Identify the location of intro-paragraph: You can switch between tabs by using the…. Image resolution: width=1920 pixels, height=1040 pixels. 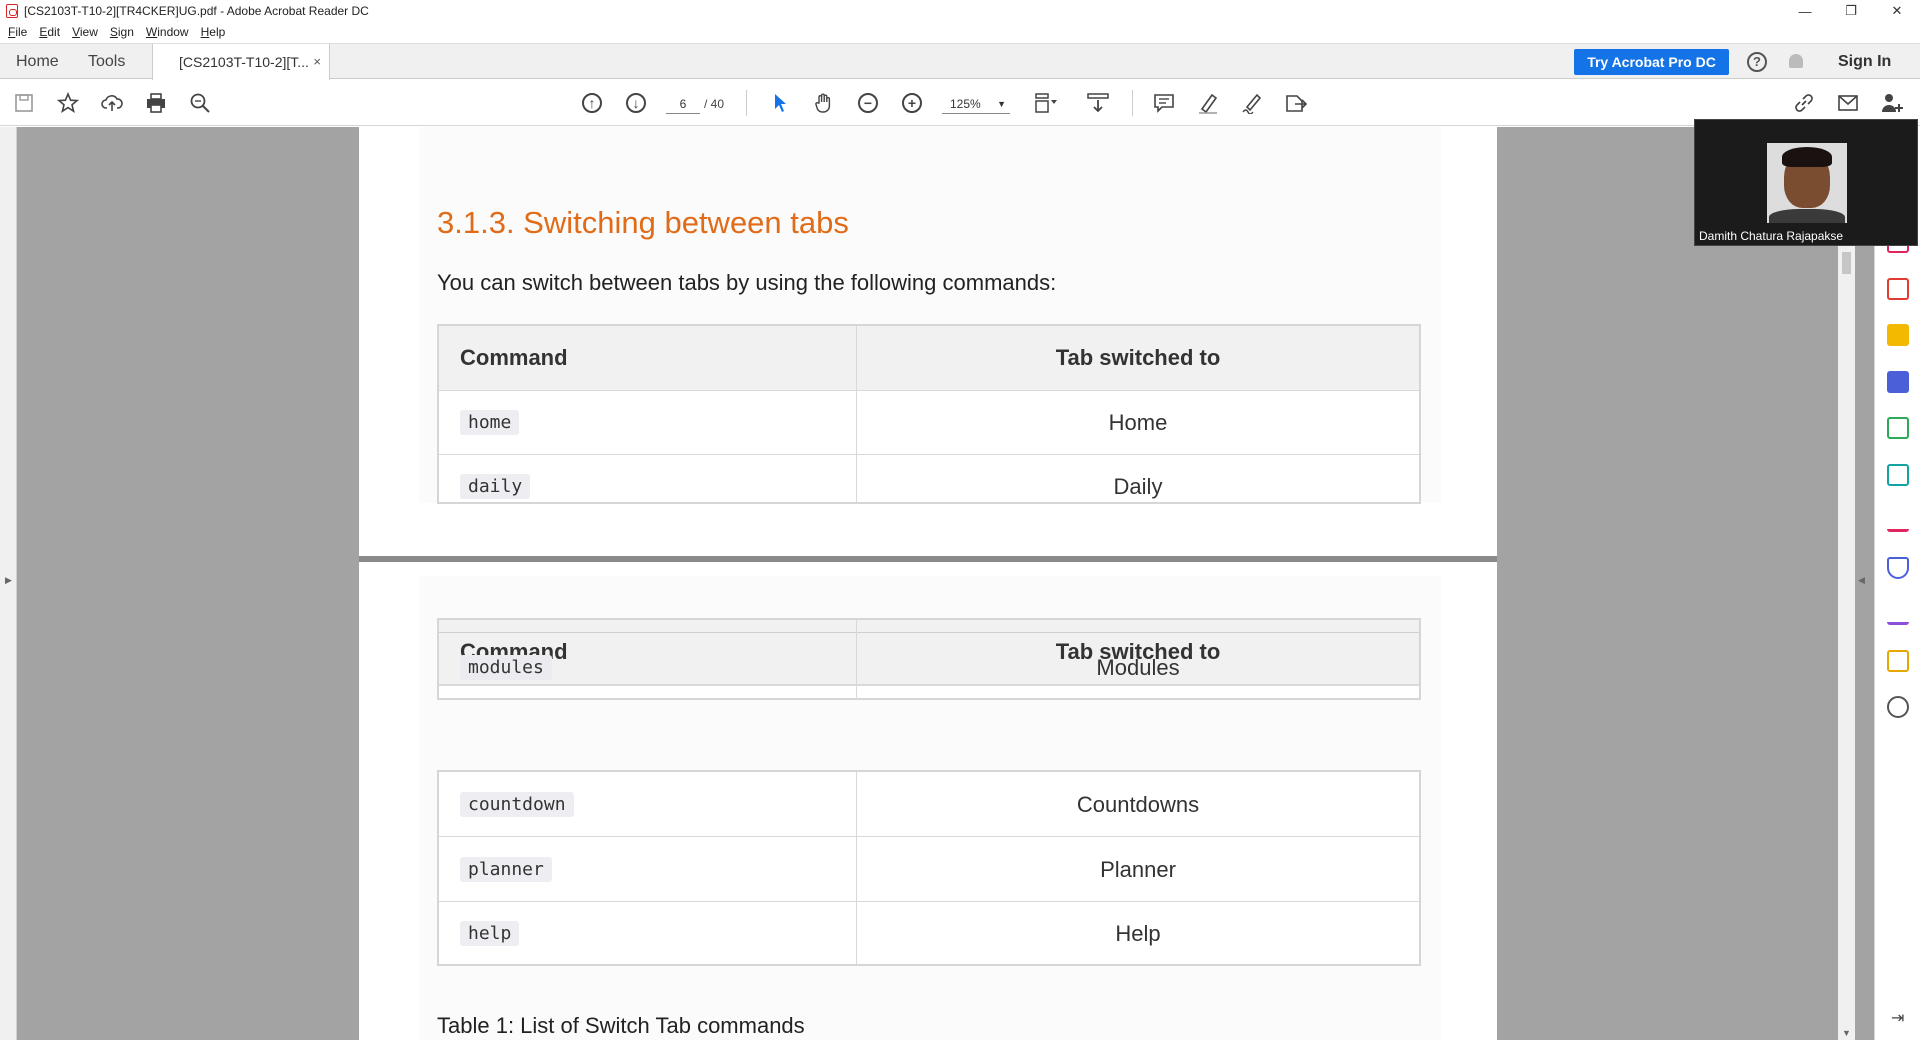
(747, 282).